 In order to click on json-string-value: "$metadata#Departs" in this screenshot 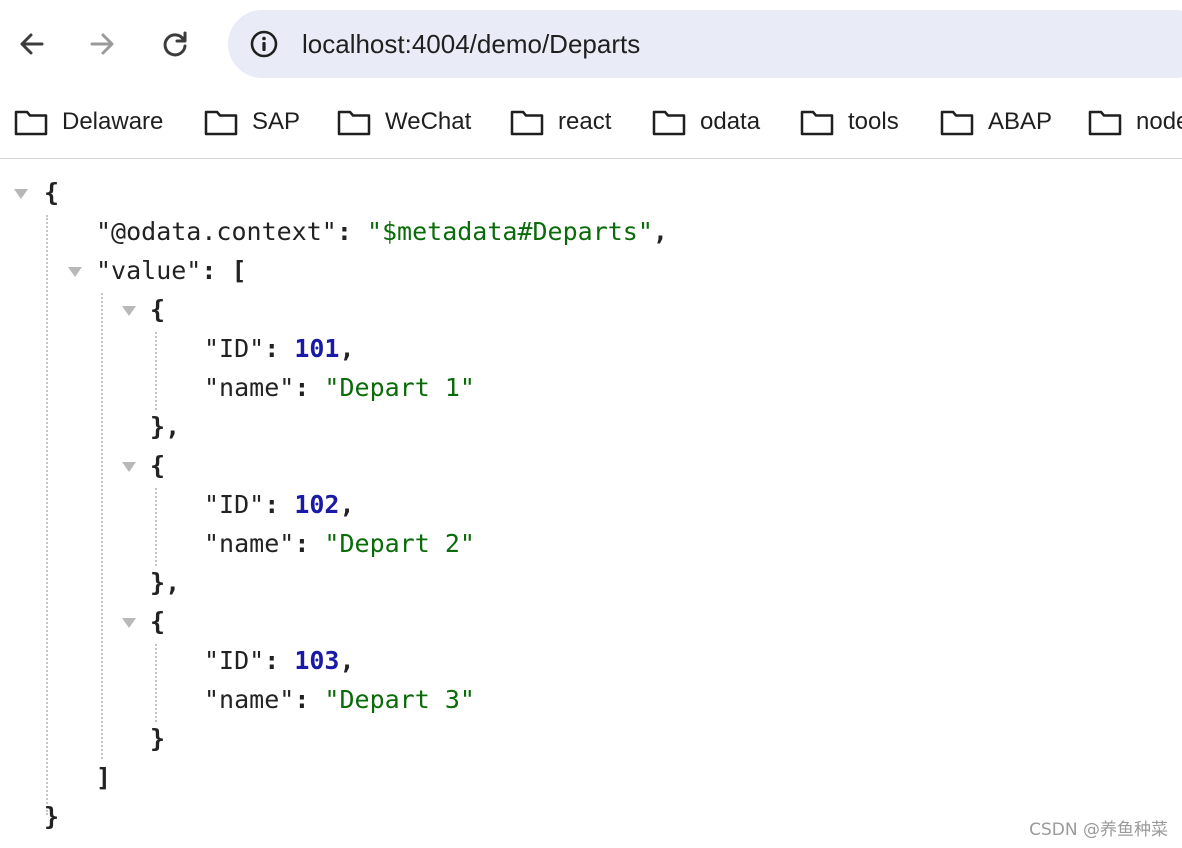, I will do `click(509, 231)`.